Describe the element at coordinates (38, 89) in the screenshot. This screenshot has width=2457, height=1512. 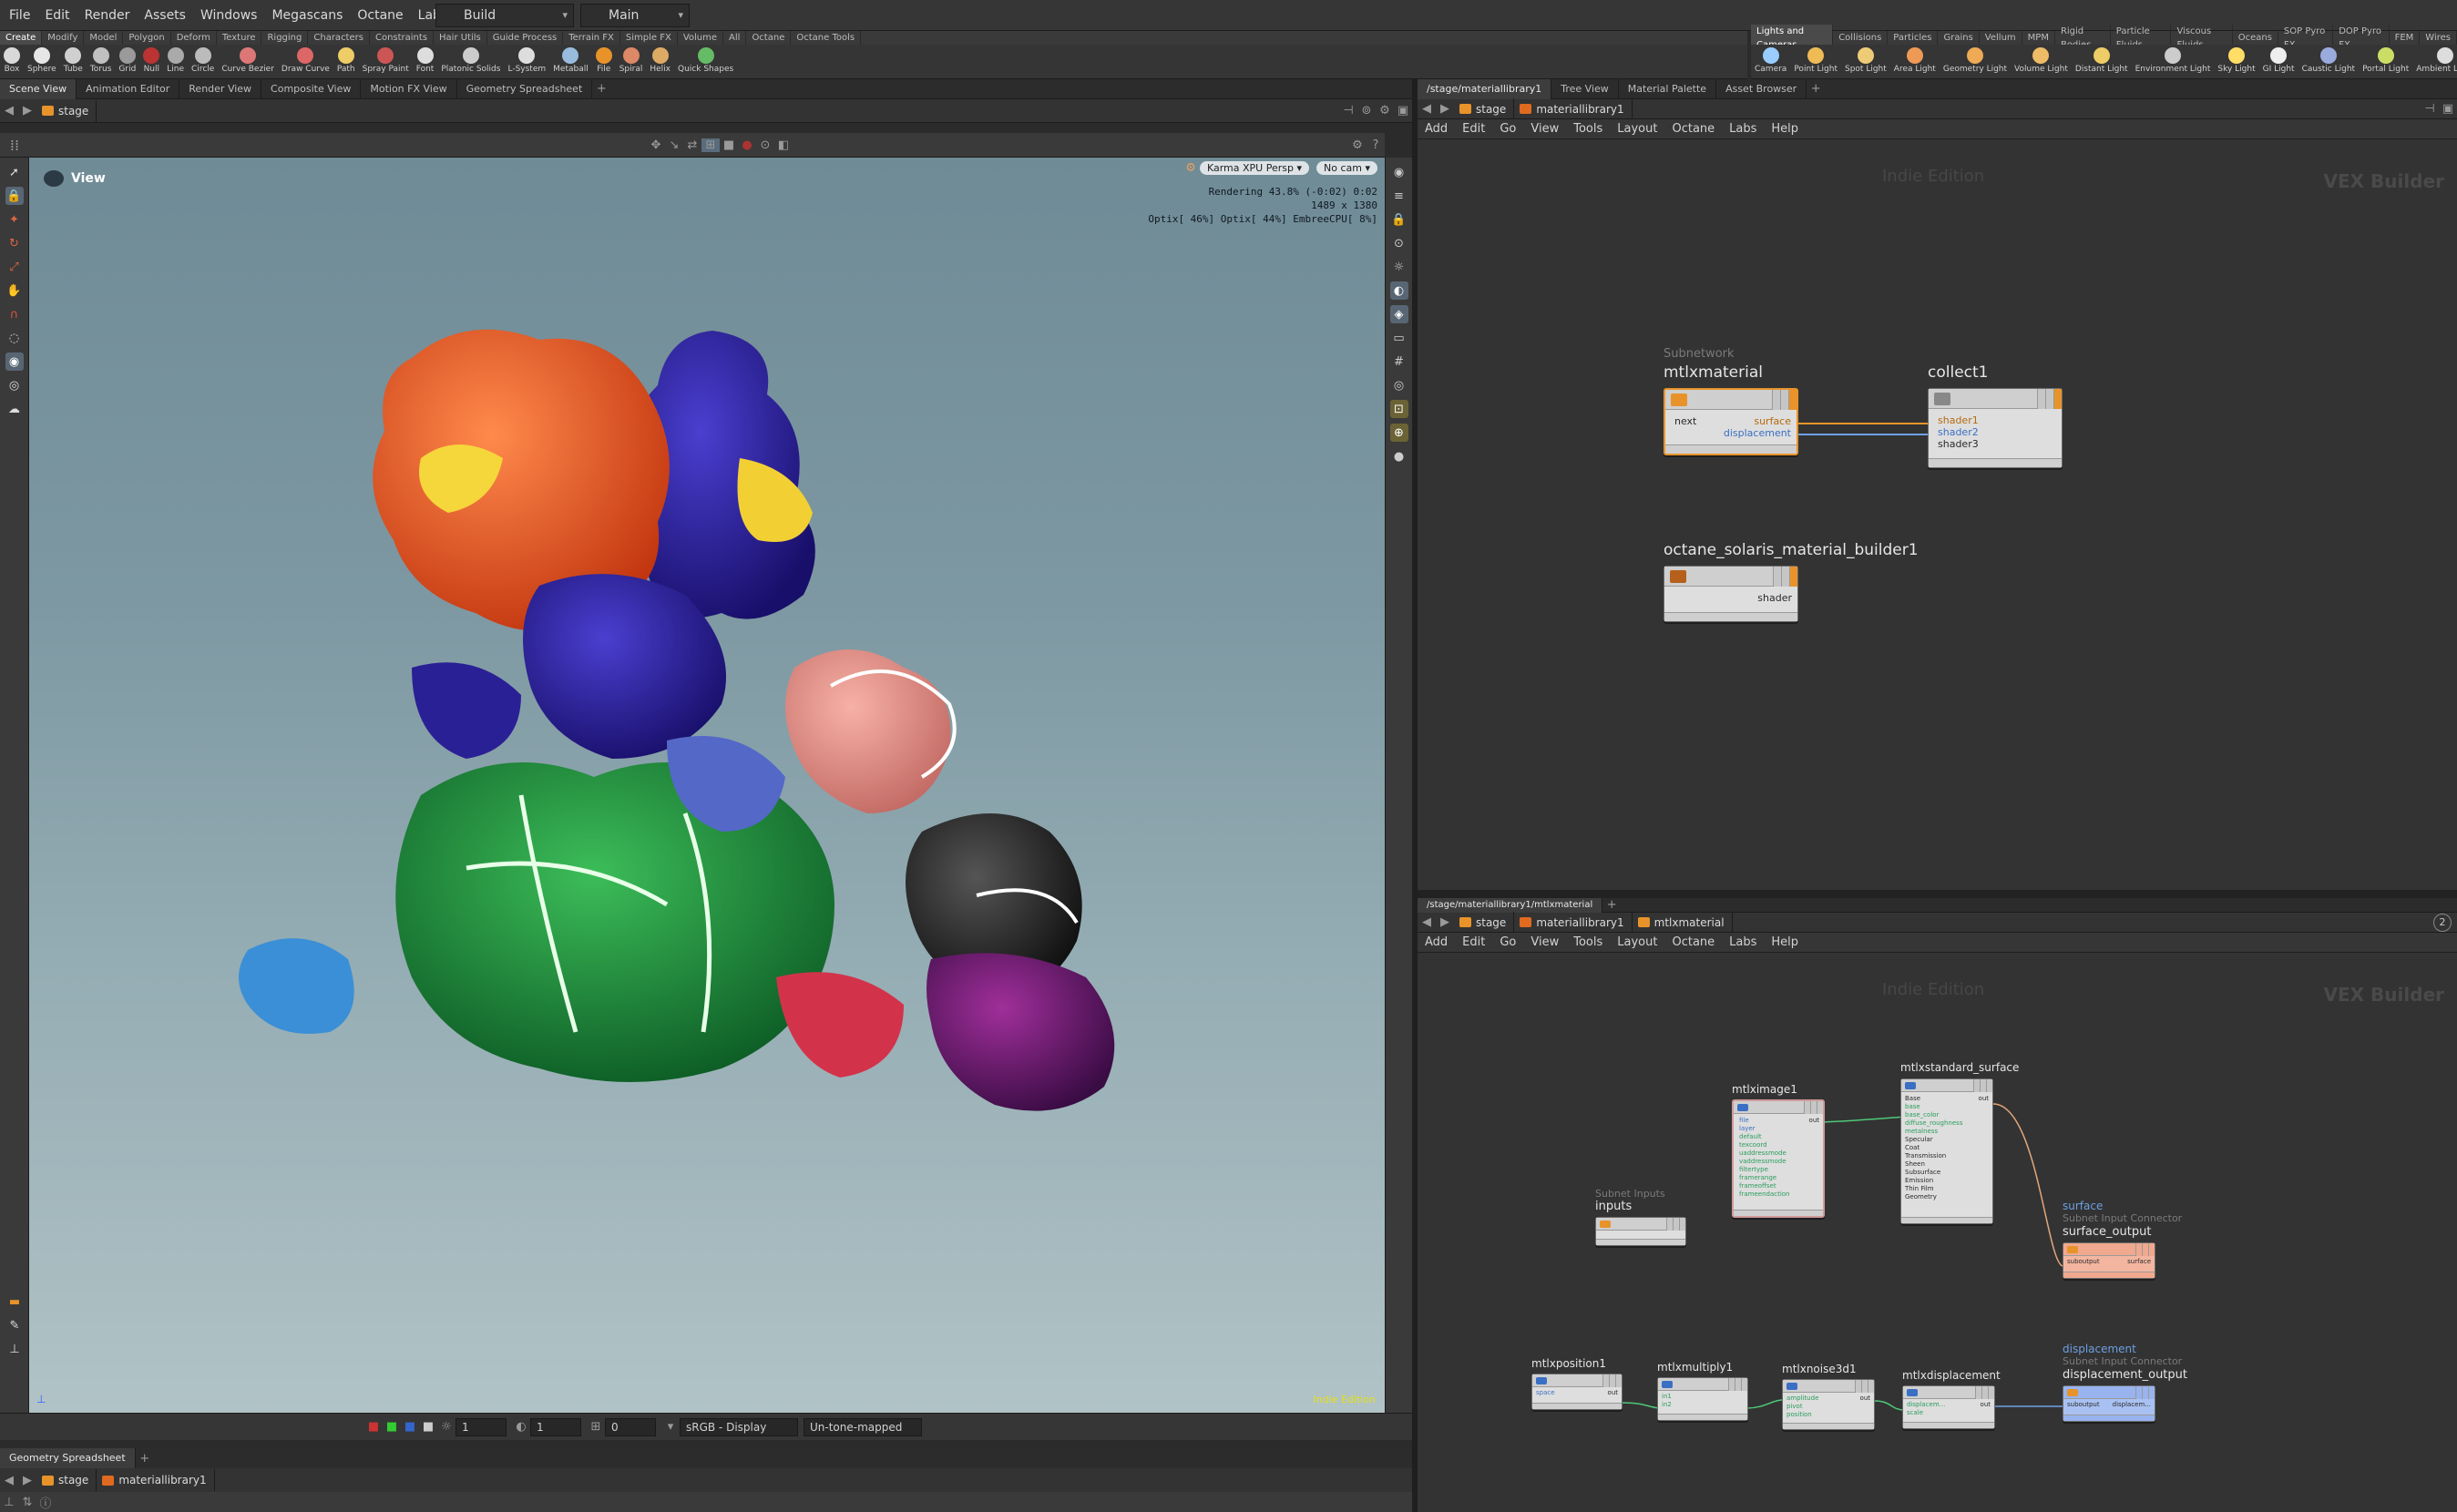
I see `tab-scene-view: Scene View` at that location.